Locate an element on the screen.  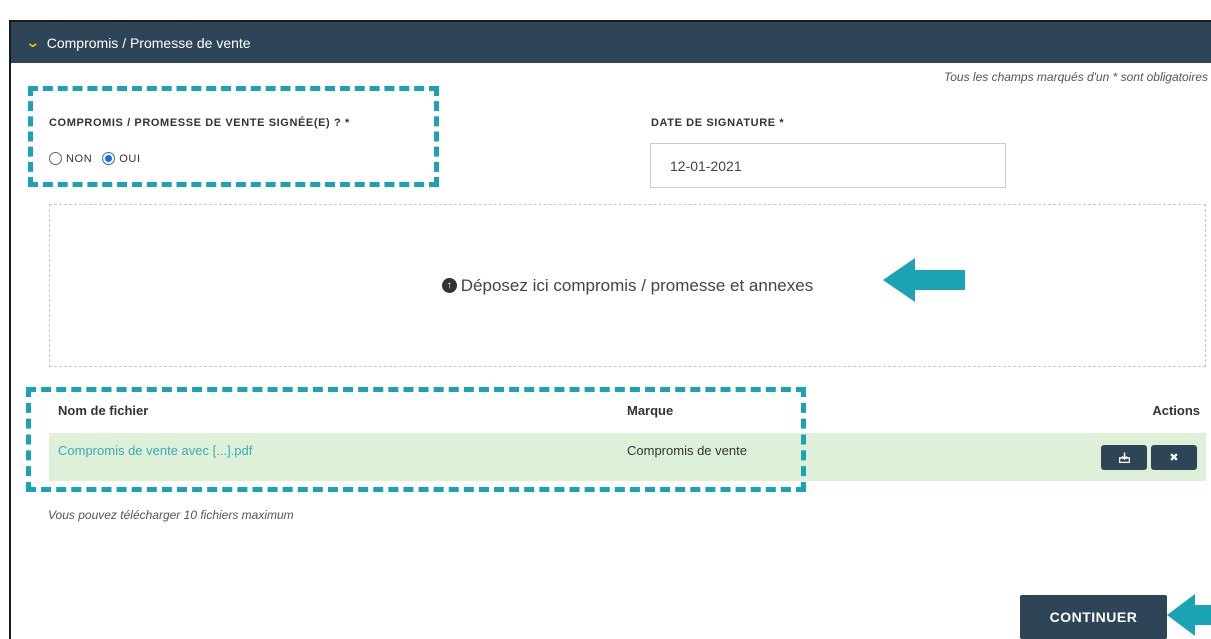
download-icon is located at coordinates (1124, 457).